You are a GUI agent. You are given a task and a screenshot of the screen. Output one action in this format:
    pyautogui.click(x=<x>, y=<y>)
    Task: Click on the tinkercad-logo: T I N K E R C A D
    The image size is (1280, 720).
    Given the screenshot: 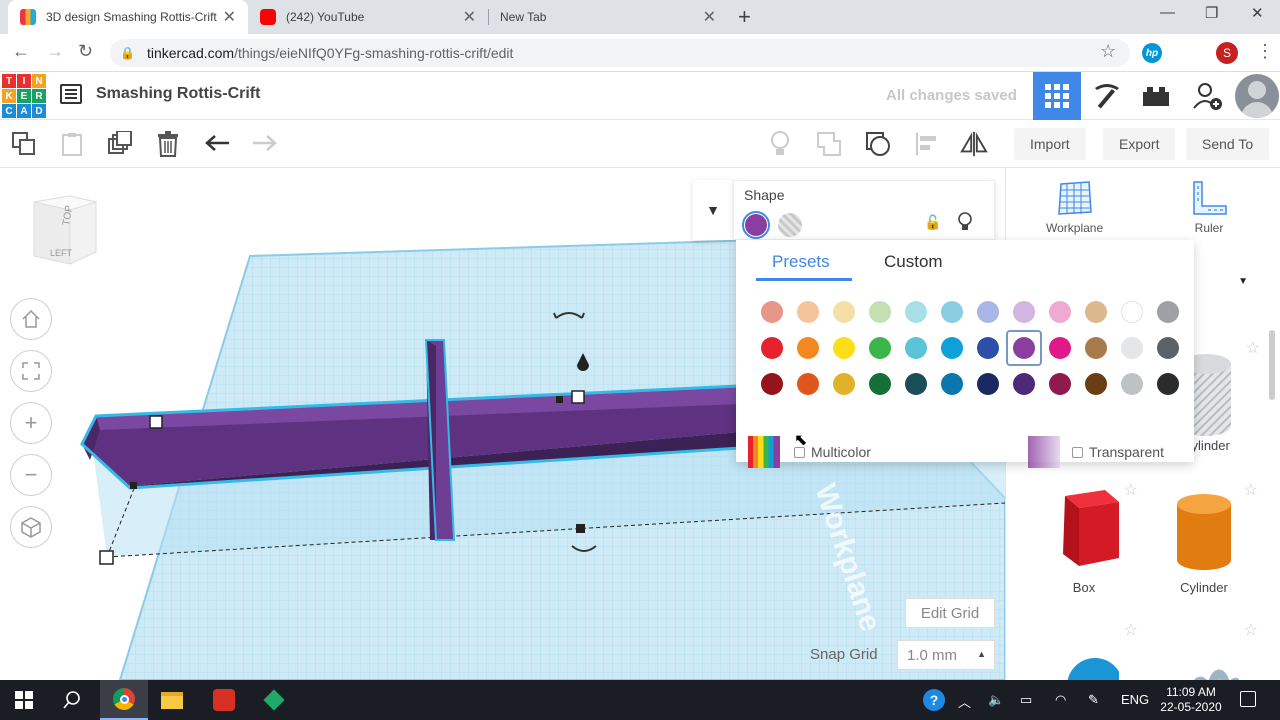 What is the action you would take?
    pyautogui.click(x=24, y=96)
    